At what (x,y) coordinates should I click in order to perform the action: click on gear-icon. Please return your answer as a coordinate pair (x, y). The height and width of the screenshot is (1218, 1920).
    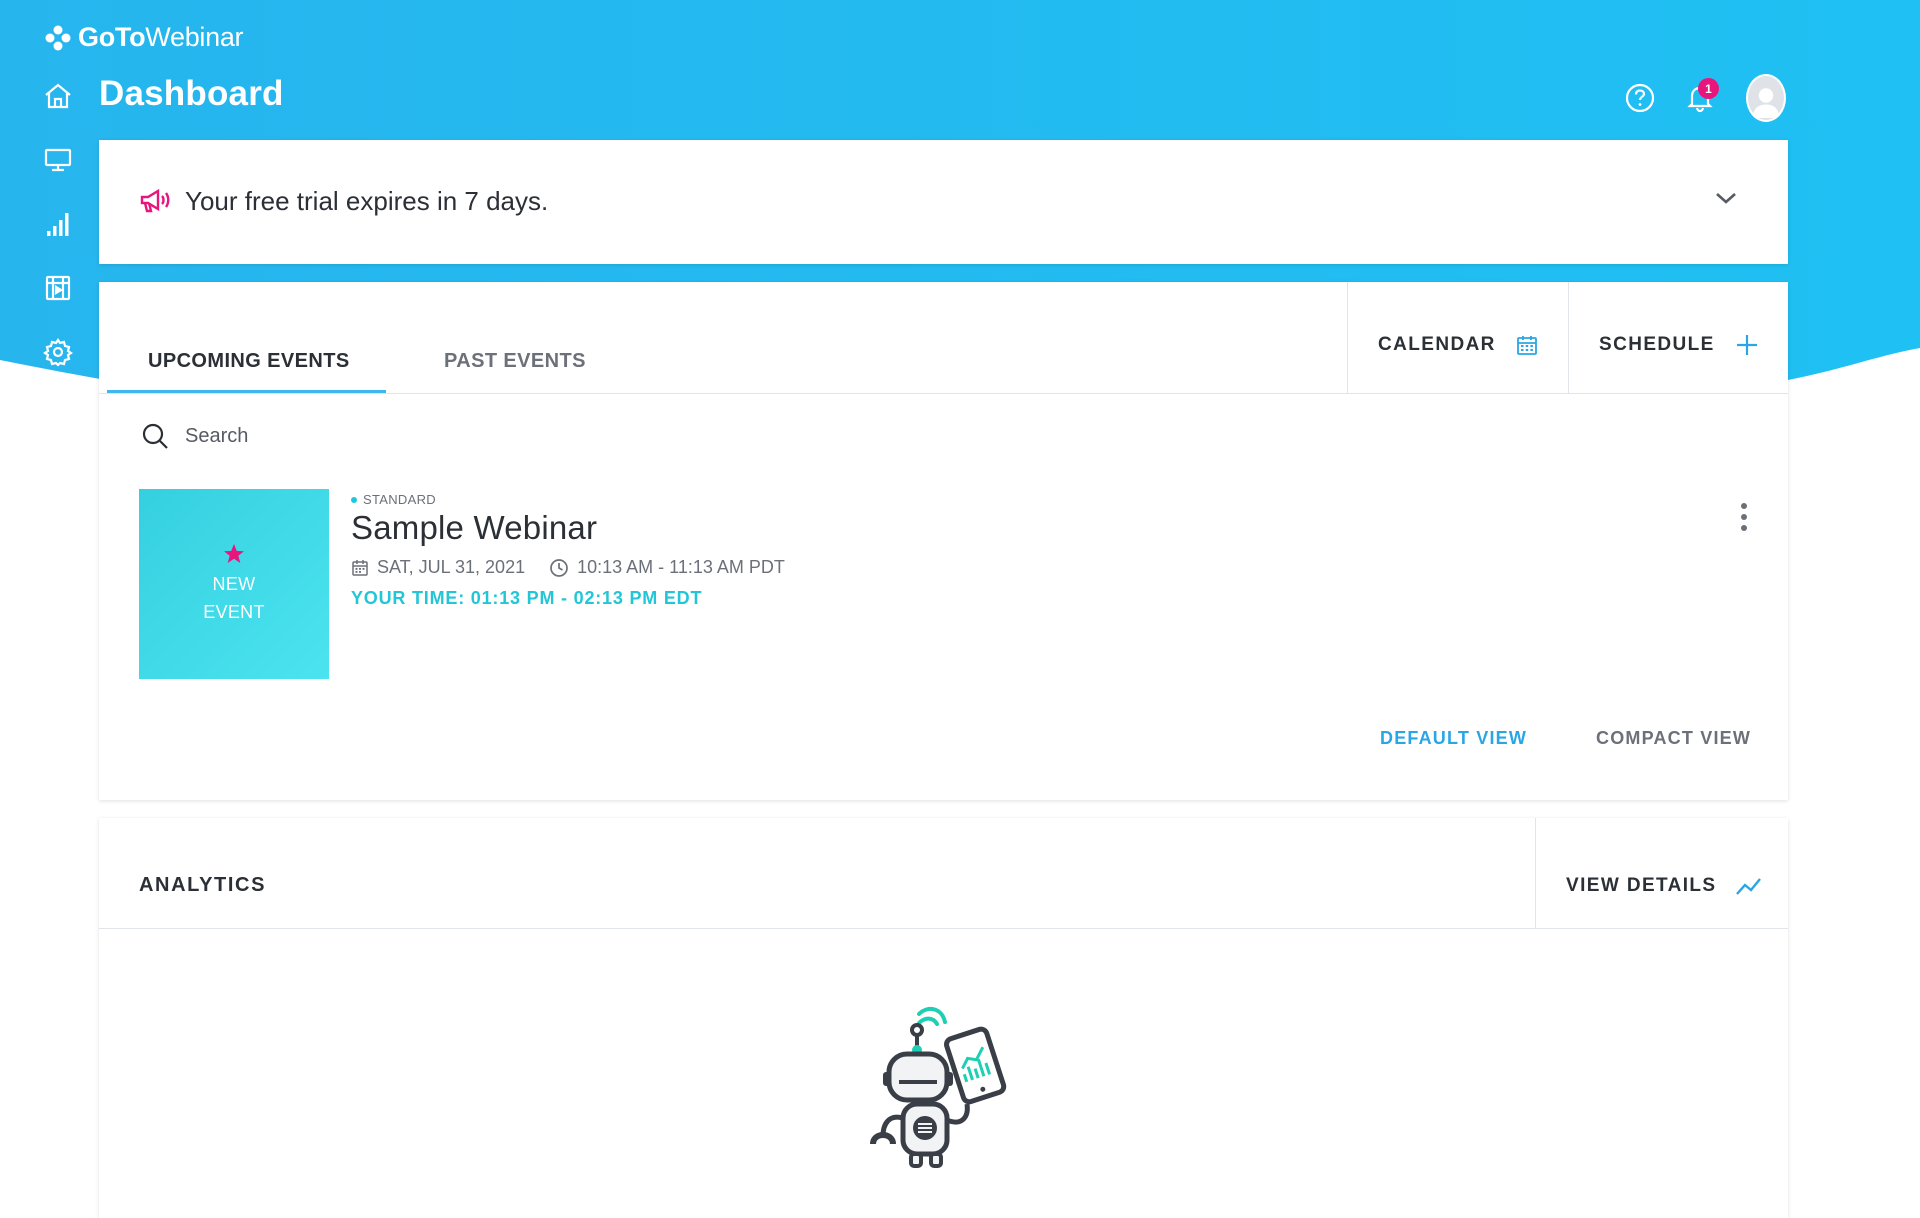
    Looking at the image, I should click on (58, 352).